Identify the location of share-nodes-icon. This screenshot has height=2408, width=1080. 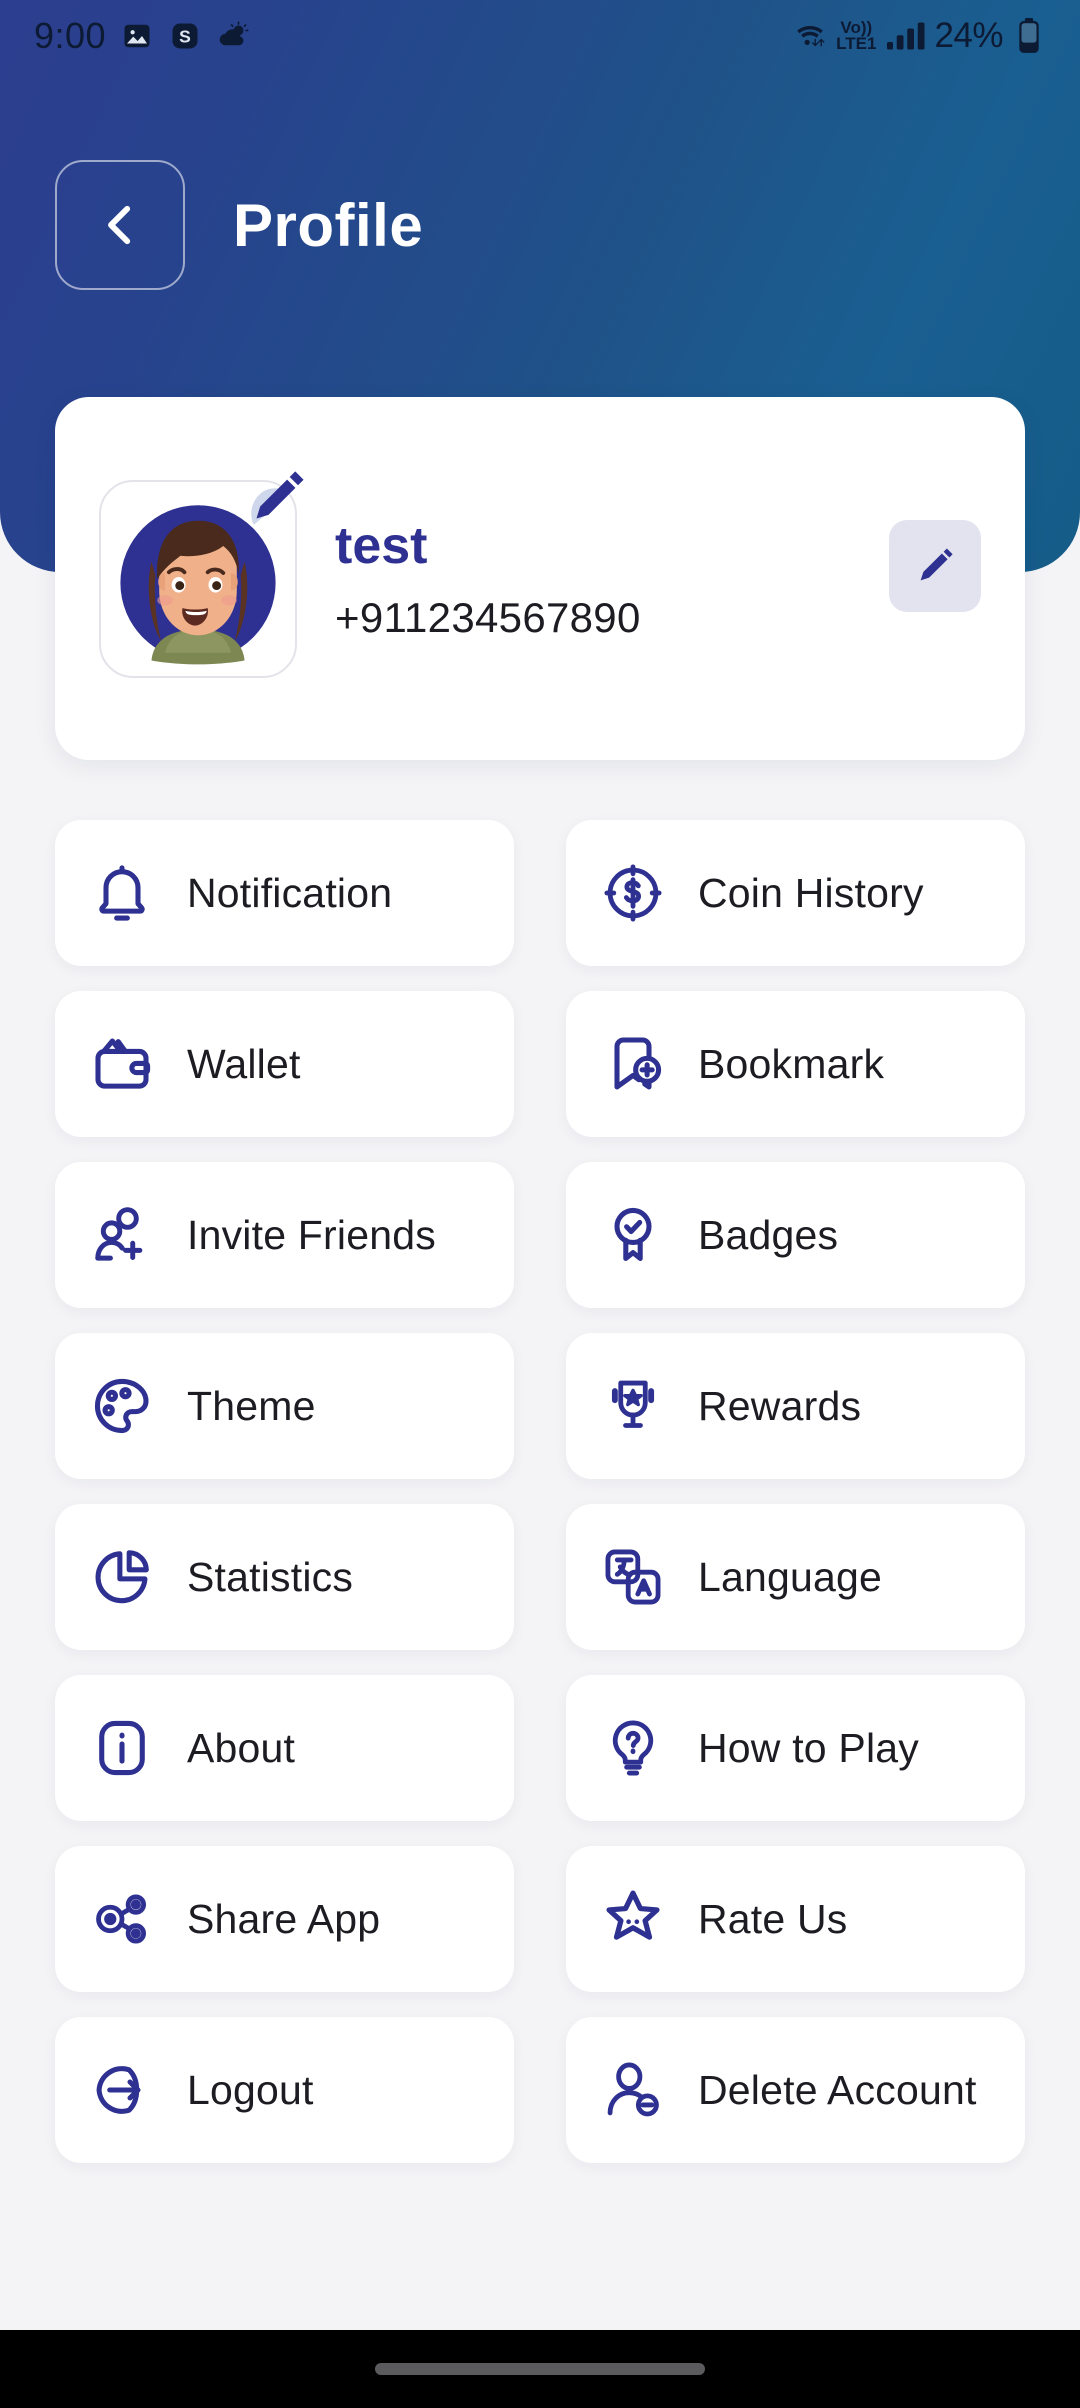
(122, 1919).